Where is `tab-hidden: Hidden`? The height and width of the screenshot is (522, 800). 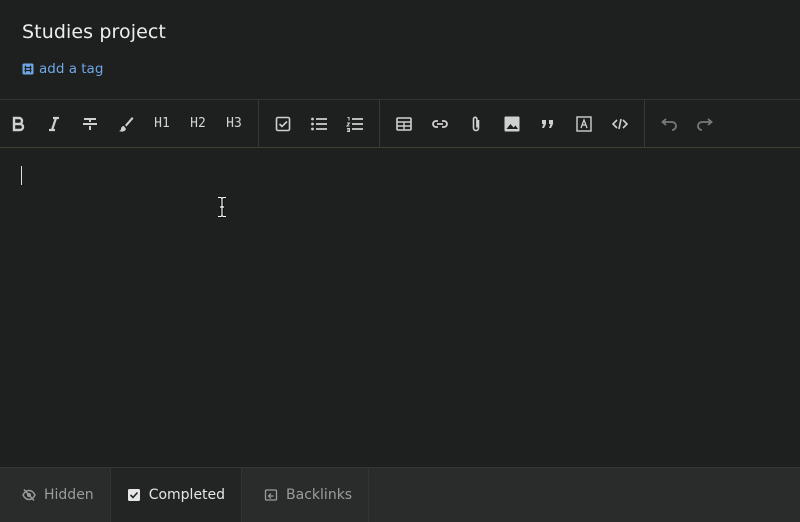
tab-hidden: Hidden is located at coordinates (55, 495).